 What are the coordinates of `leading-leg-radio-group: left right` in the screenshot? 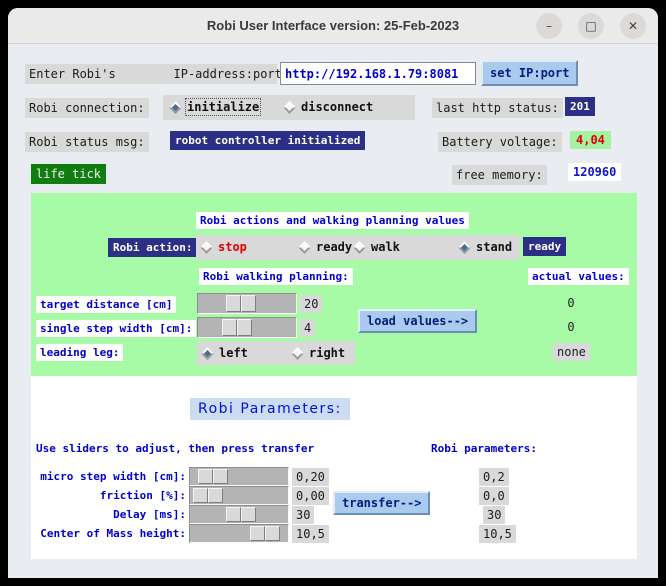 It's located at (276, 353).